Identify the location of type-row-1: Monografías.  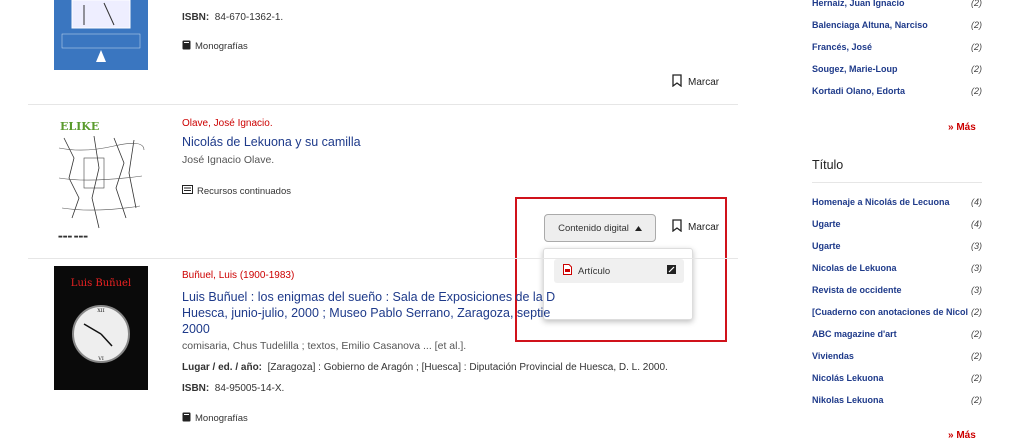
(215, 46).